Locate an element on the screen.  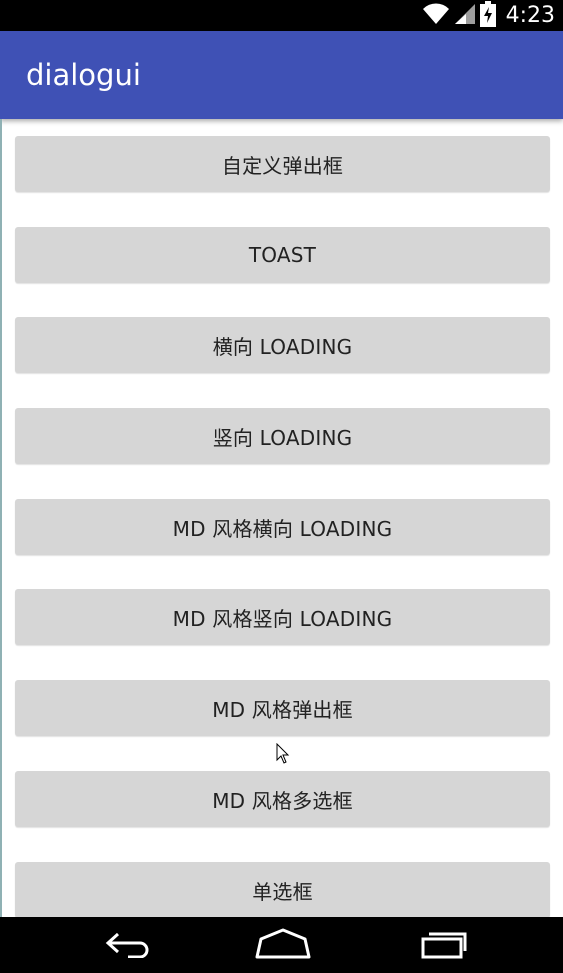
md-vertical-loading-button: MD 风格竖向 LOADING is located at coordinates (282, 617).